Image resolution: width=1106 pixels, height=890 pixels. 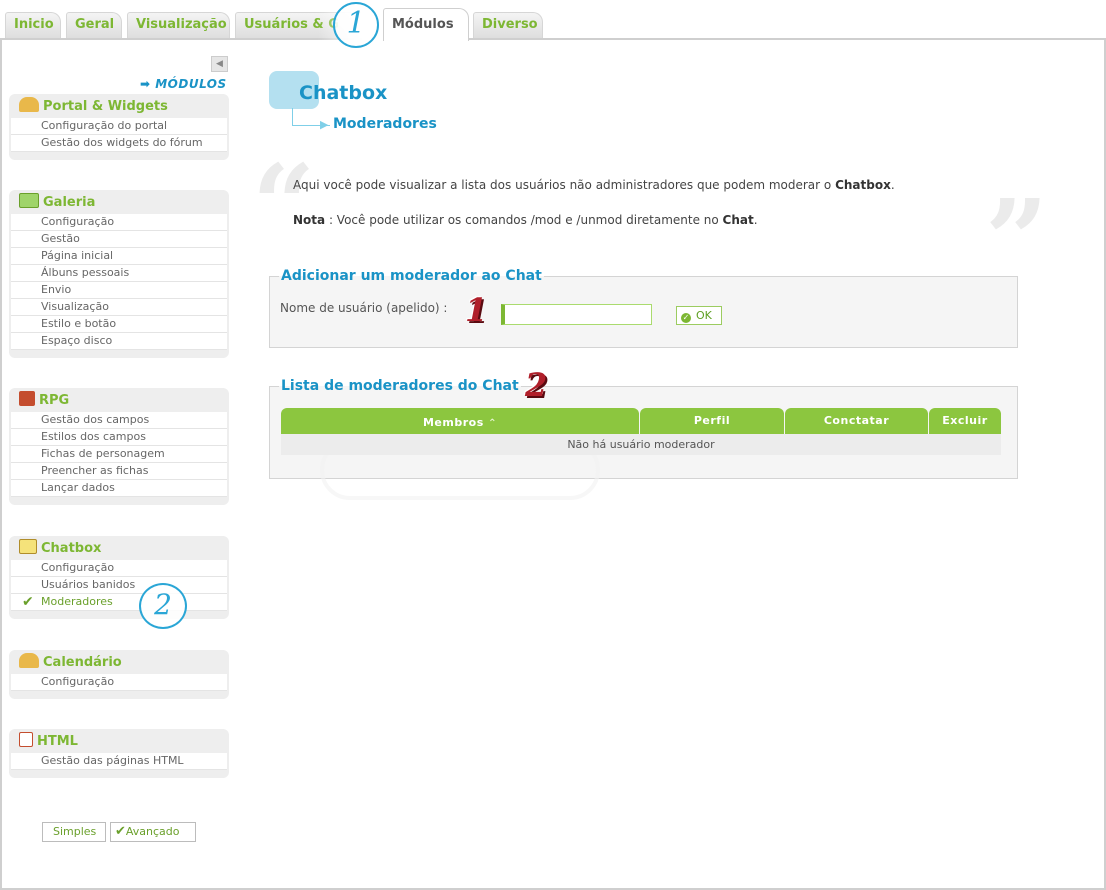 I want to click on menu-header: Galeria, so click(x=119, y=202).